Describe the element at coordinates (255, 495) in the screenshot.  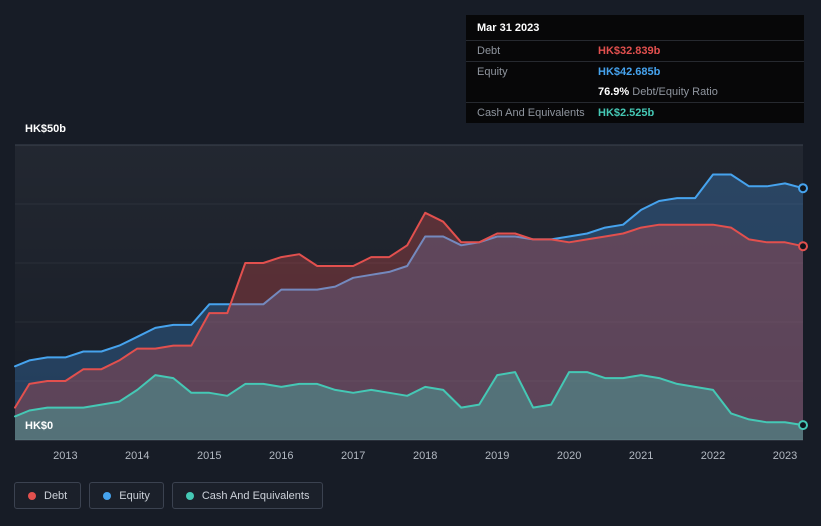
I see `legend-item-cash-label: Cash And Equivalents` at that location.